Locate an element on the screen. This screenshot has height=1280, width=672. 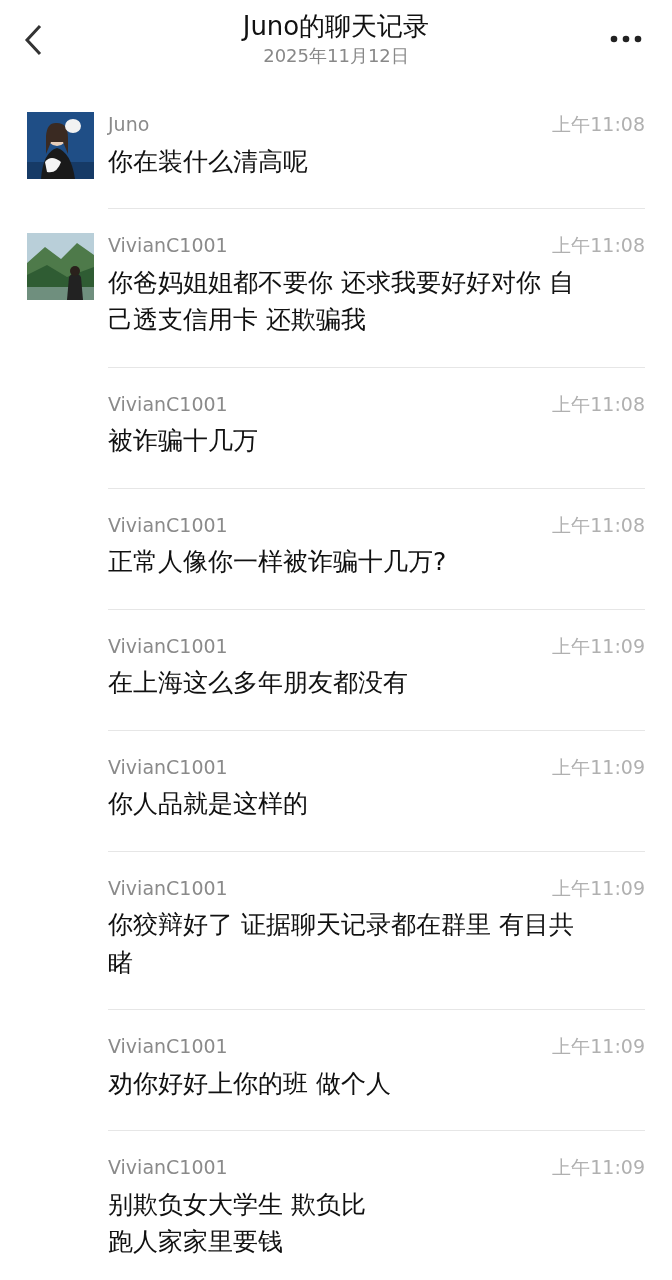
back-icon is located at coordinates (33, 40).